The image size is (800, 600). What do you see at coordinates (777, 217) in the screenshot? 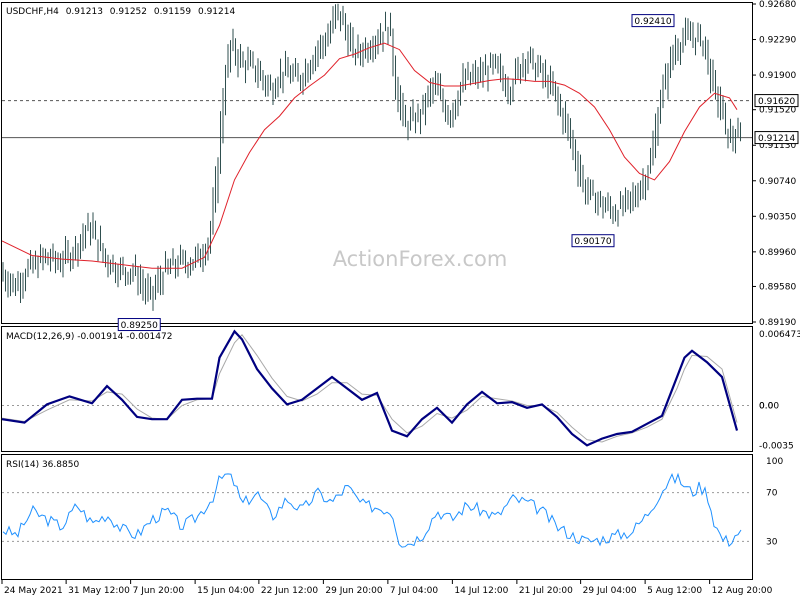
I see `price-ytick-label: 0.90350` at bounding box center [777, 217].